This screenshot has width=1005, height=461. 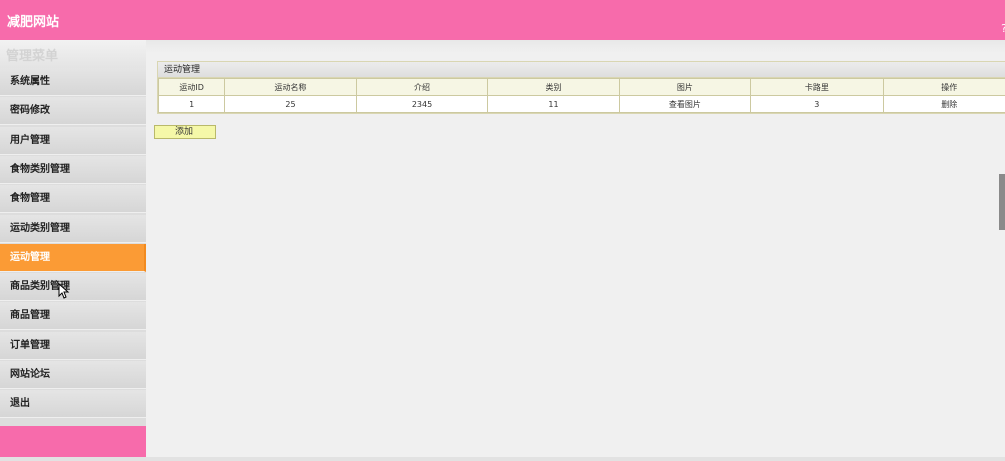 I want to click on column-header: 运动ID, so click(x=191, y=87).